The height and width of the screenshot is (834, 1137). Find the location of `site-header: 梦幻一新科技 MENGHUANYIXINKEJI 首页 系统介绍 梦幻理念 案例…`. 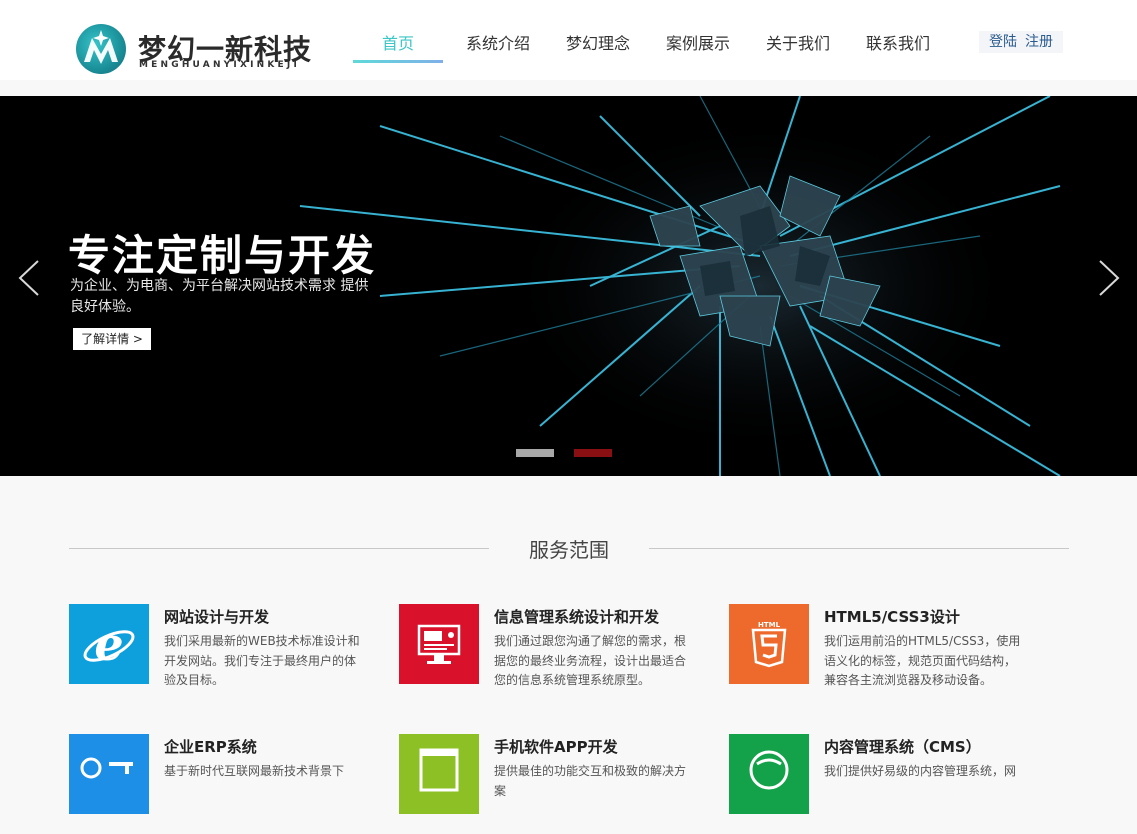

site-header: 梦幻一新科技 MENGHUANYIXINKEJI 首页 系统介绍 梦幻理念 案例… is located at coordinates (568, 40).